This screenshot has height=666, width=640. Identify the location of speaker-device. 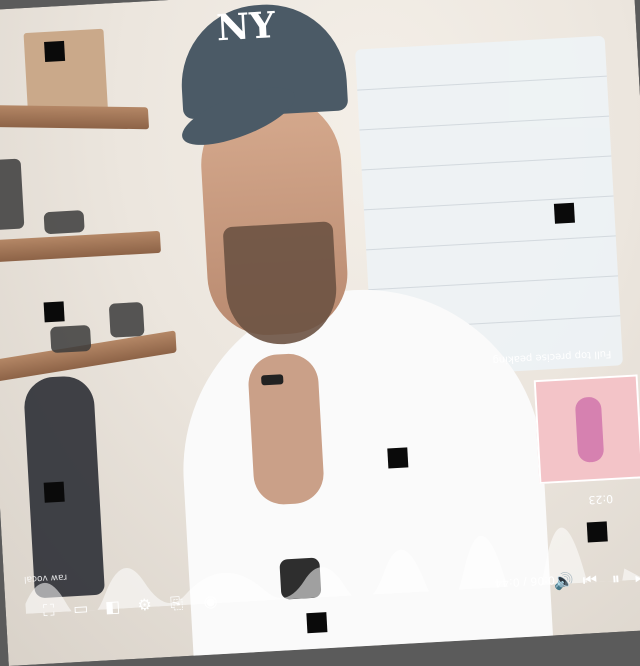
(12, 194).